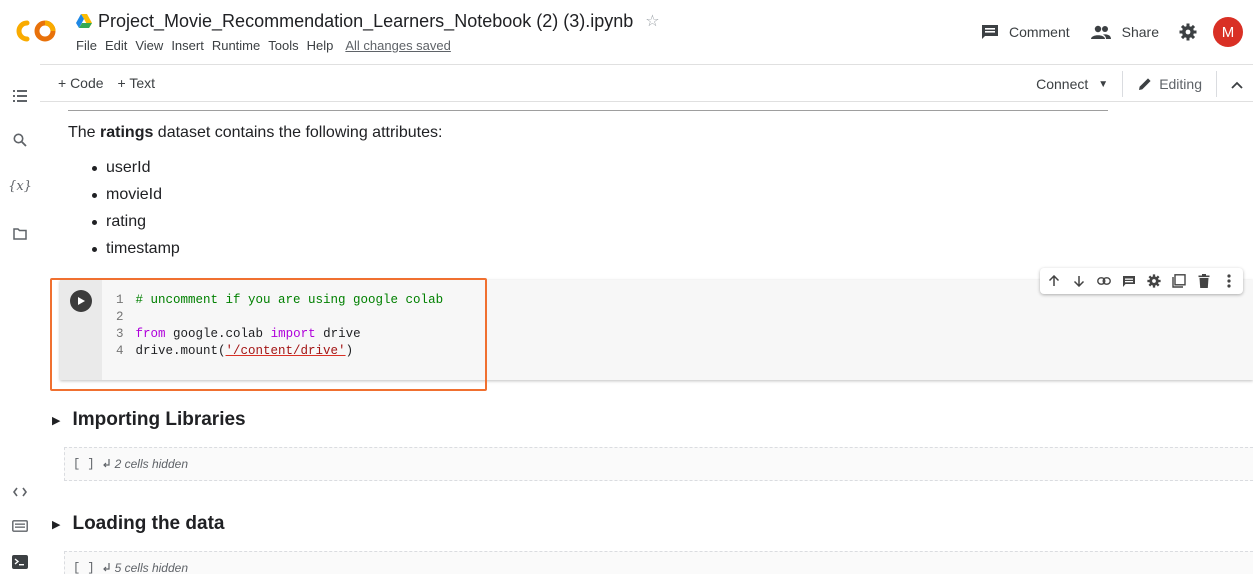  What do you see at coordinates (1229, 281) in the screenshot?
I see `more-vert-icon` at bounding box center [1229, 281].